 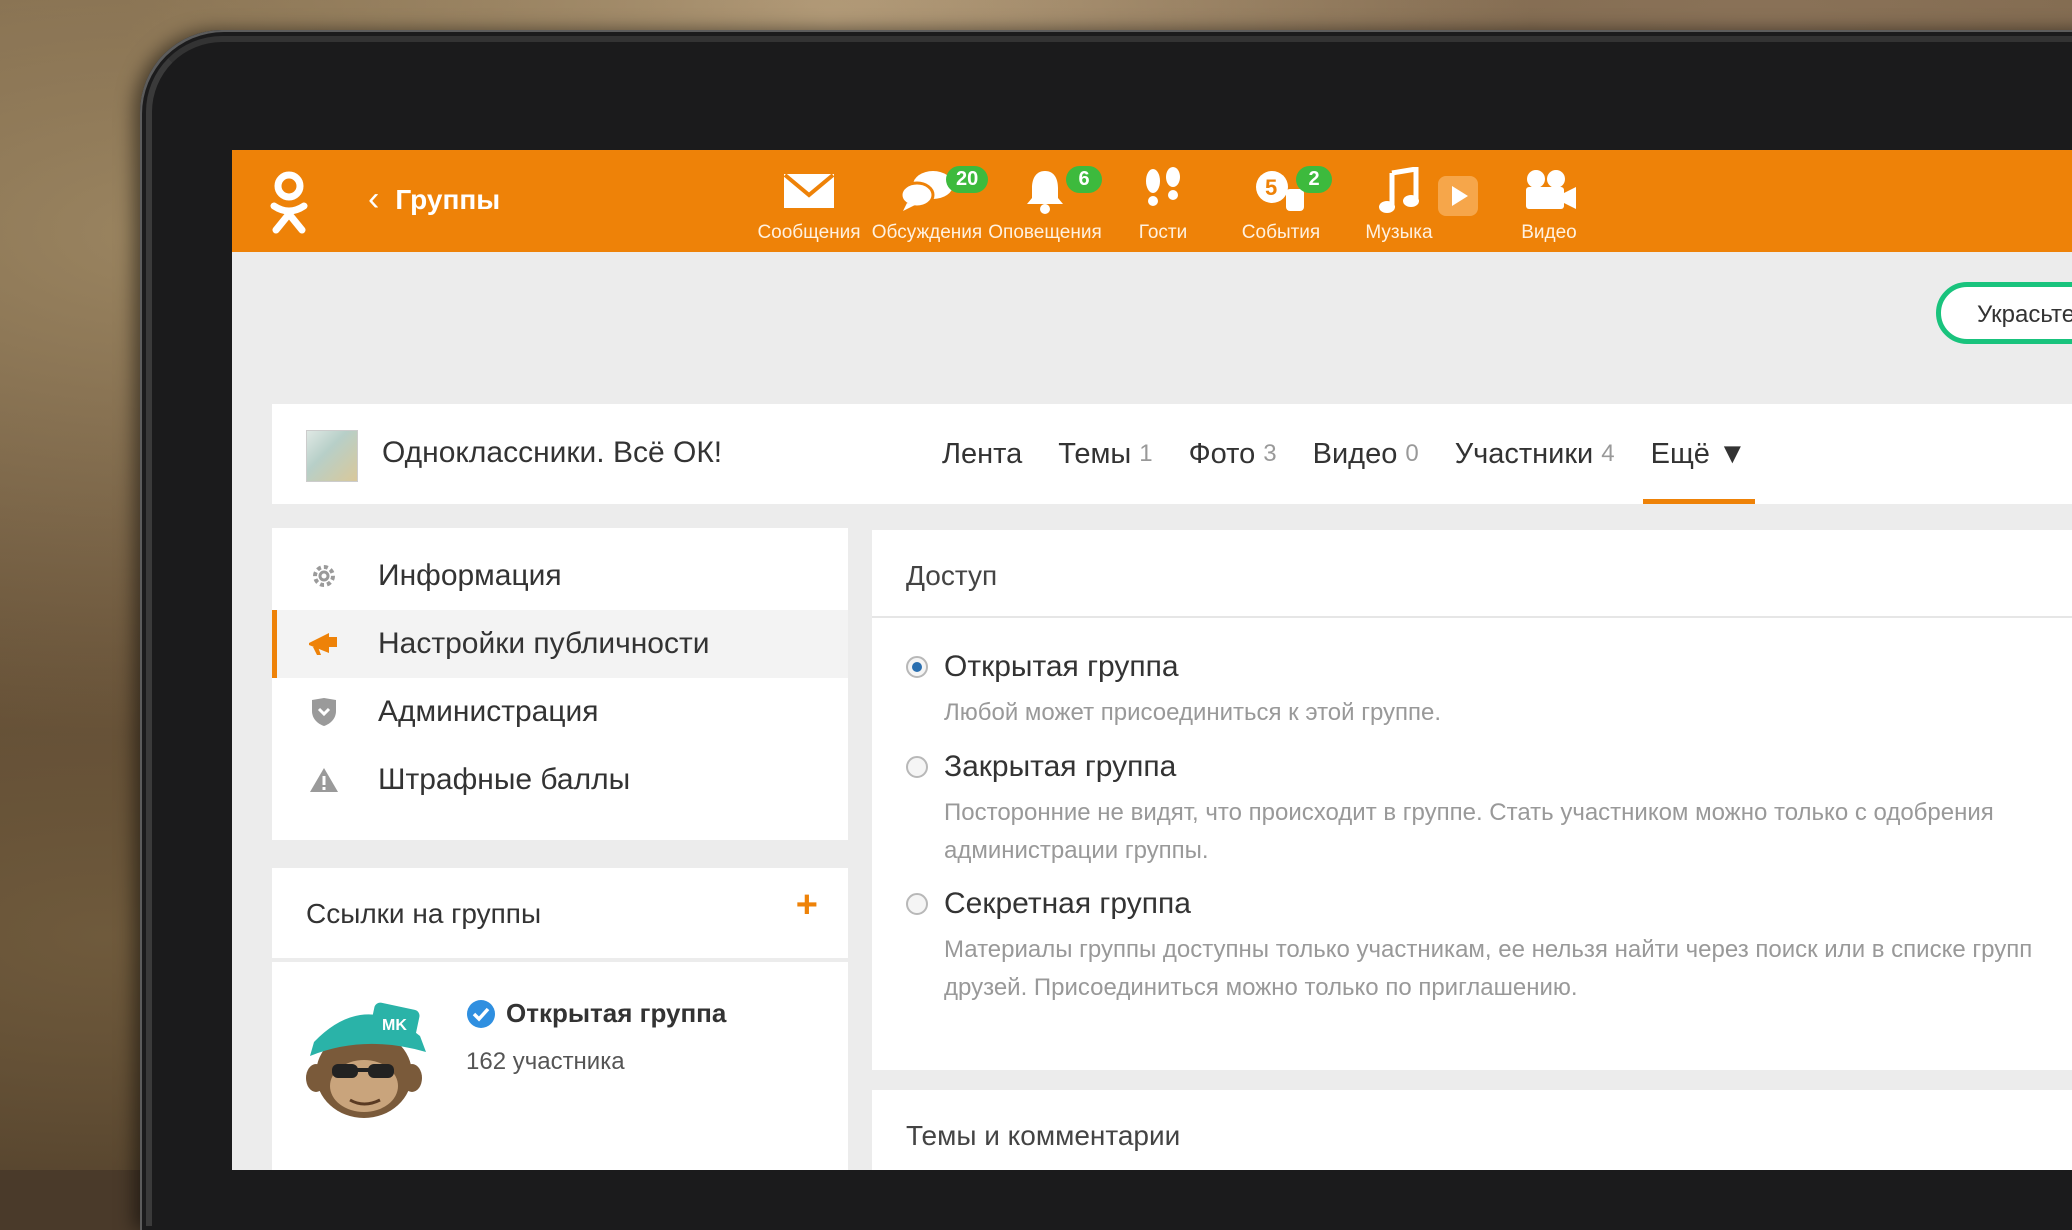 What do you see at coordinates (324, 644) in the screenshot?
I see `megaphone-icon` at bounding box center [324, 644].